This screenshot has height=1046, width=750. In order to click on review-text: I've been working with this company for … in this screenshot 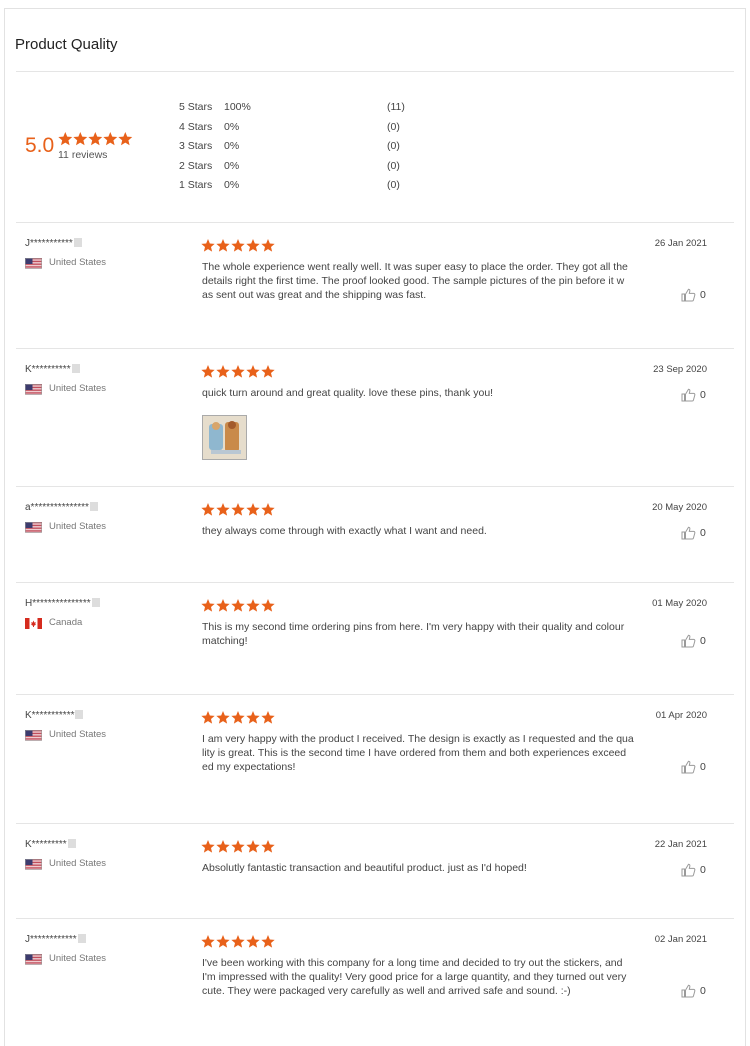, I will do `click(420, 977)`.